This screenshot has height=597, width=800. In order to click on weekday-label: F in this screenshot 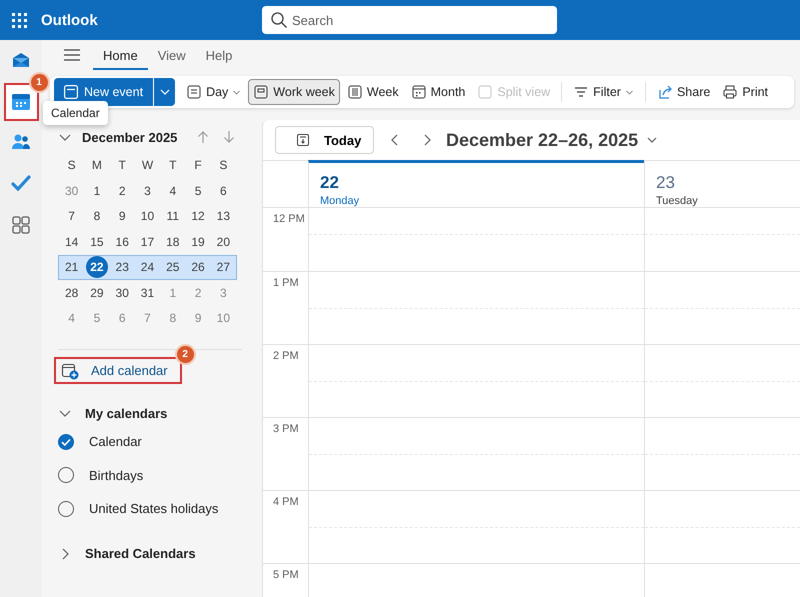, I will do `click(198, 165)`.